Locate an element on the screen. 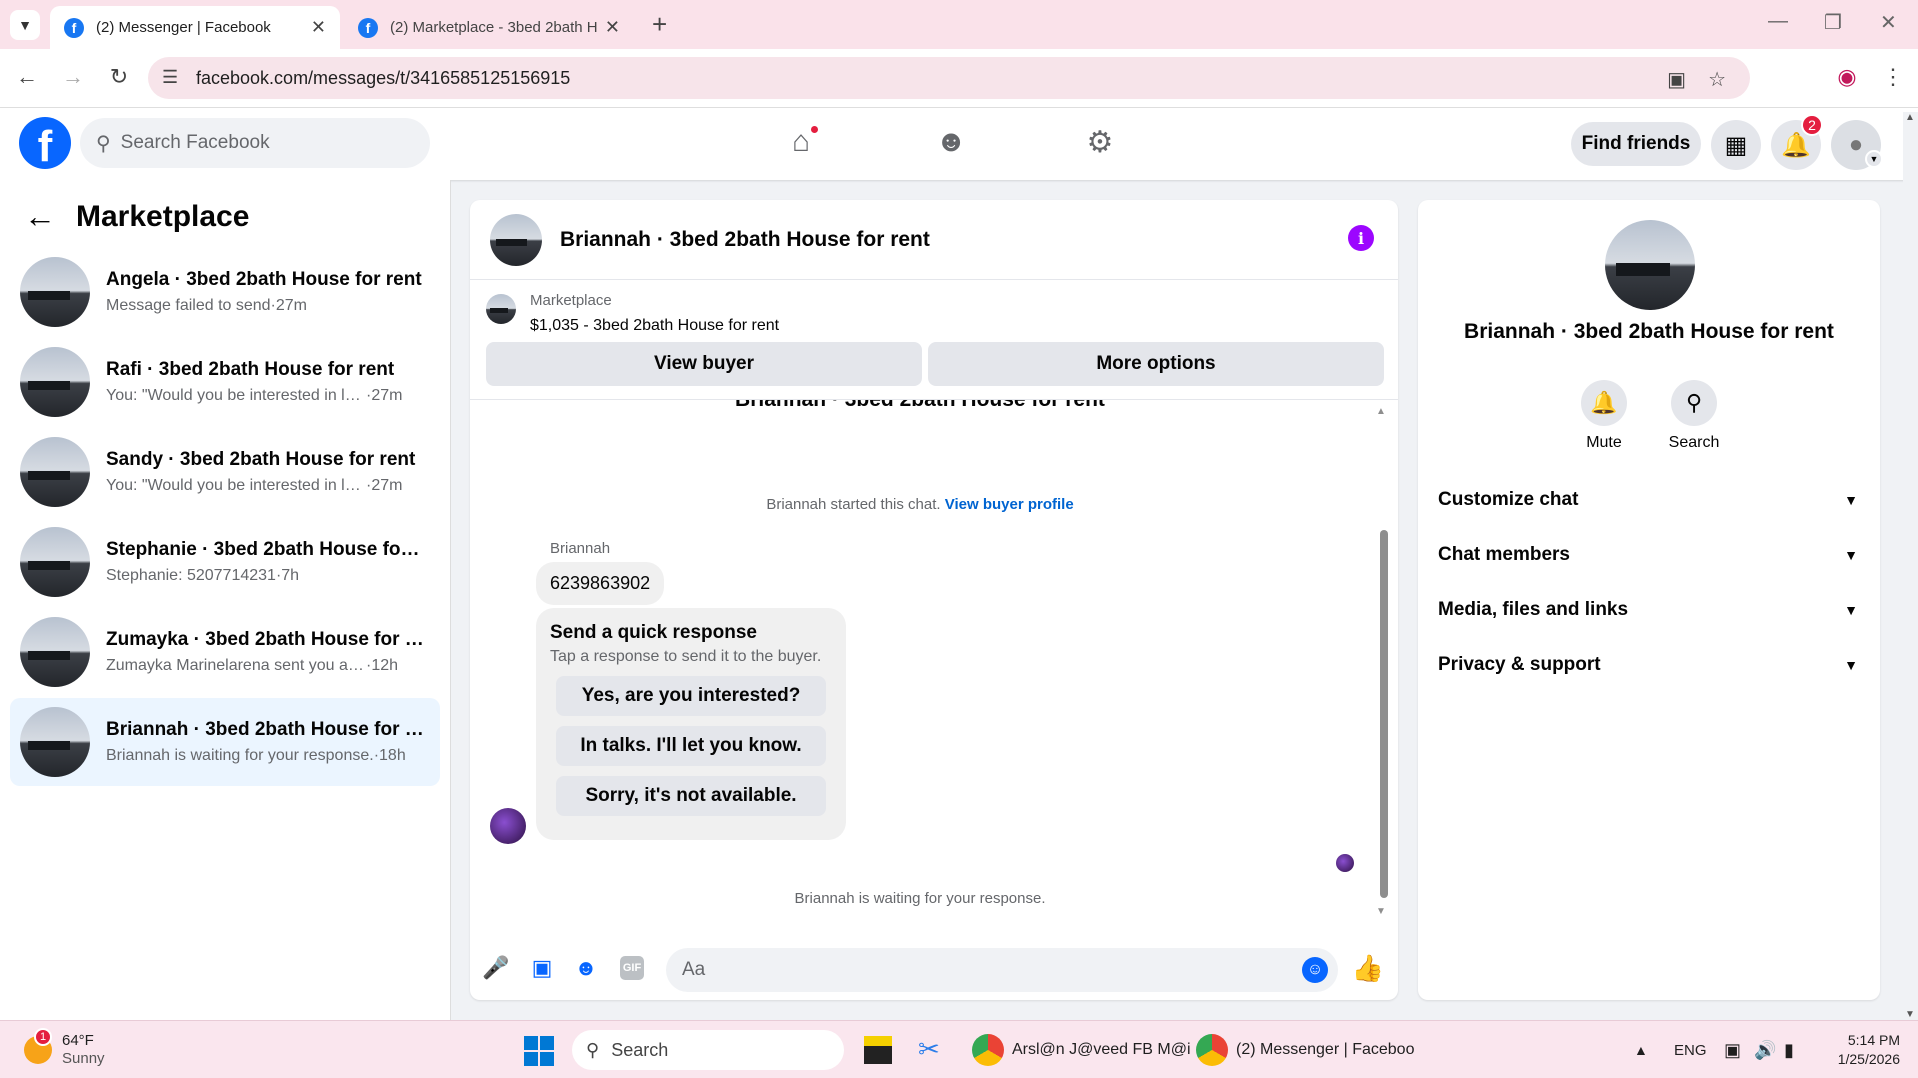 This screenshot has height=1078, width=1918. quick-response-title: Send a quick response is located at coordinates (653, 632).